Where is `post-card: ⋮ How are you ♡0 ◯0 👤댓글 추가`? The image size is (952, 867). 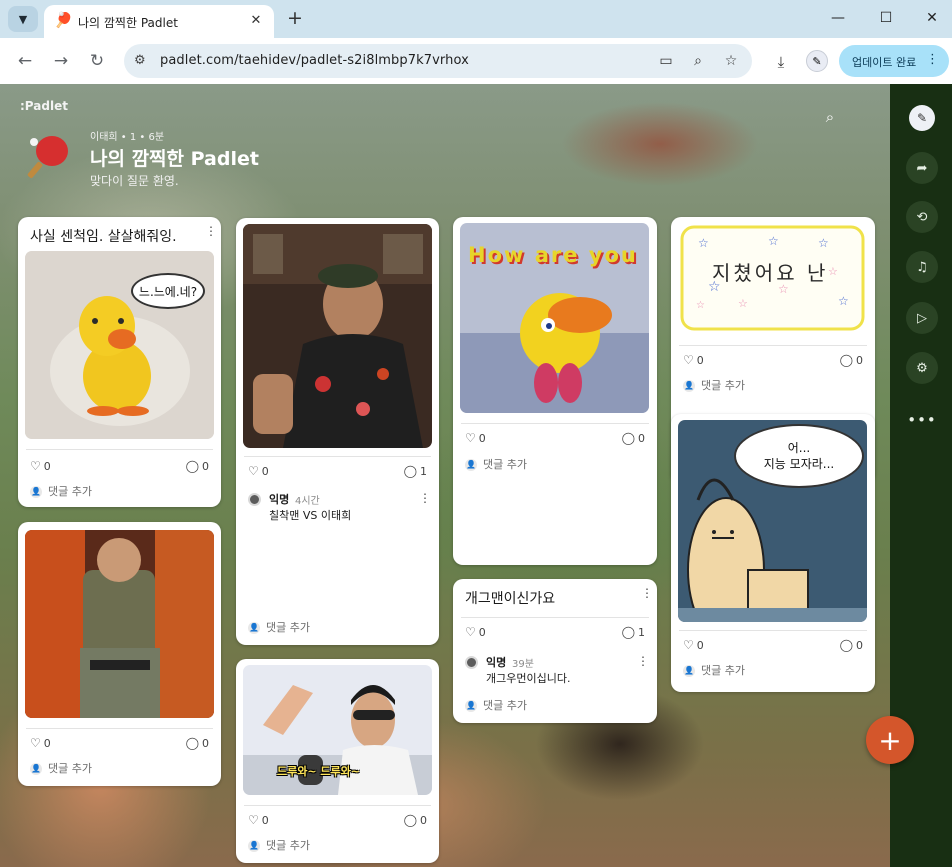
post-card: ⋮ How are you ♡0 ◯0 👤댓글 추가 is located at coordinates (555, 391).